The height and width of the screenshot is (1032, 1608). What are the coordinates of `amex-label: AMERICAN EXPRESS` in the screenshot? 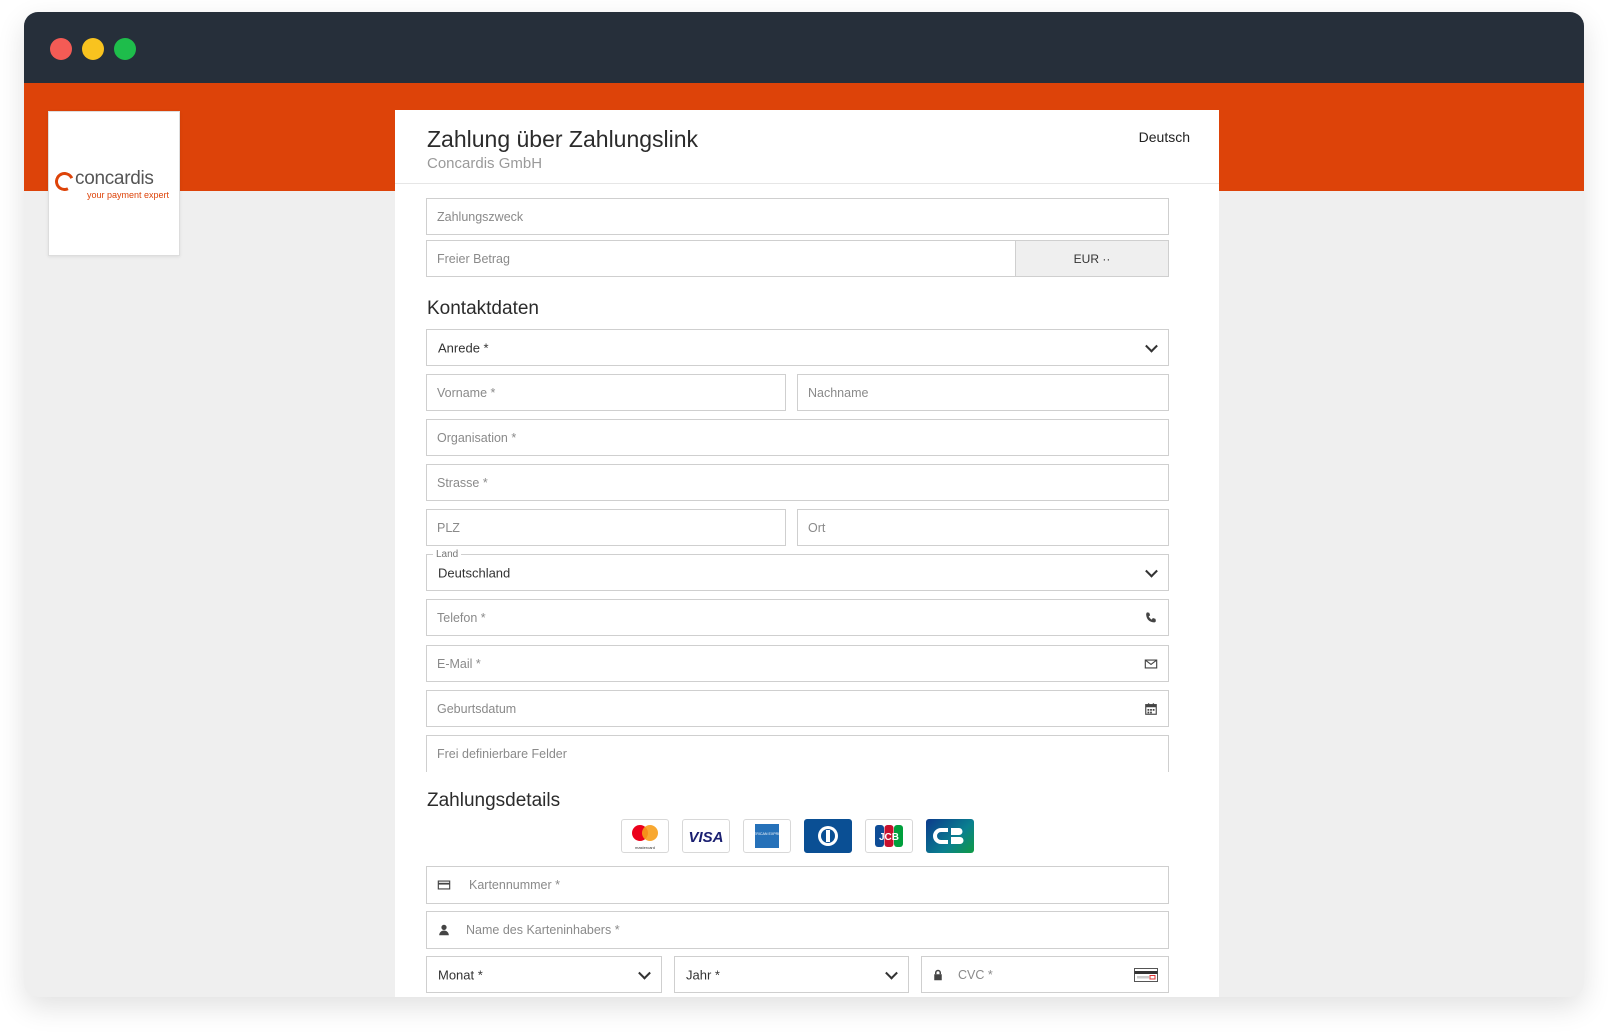 It's located at (768, 834).